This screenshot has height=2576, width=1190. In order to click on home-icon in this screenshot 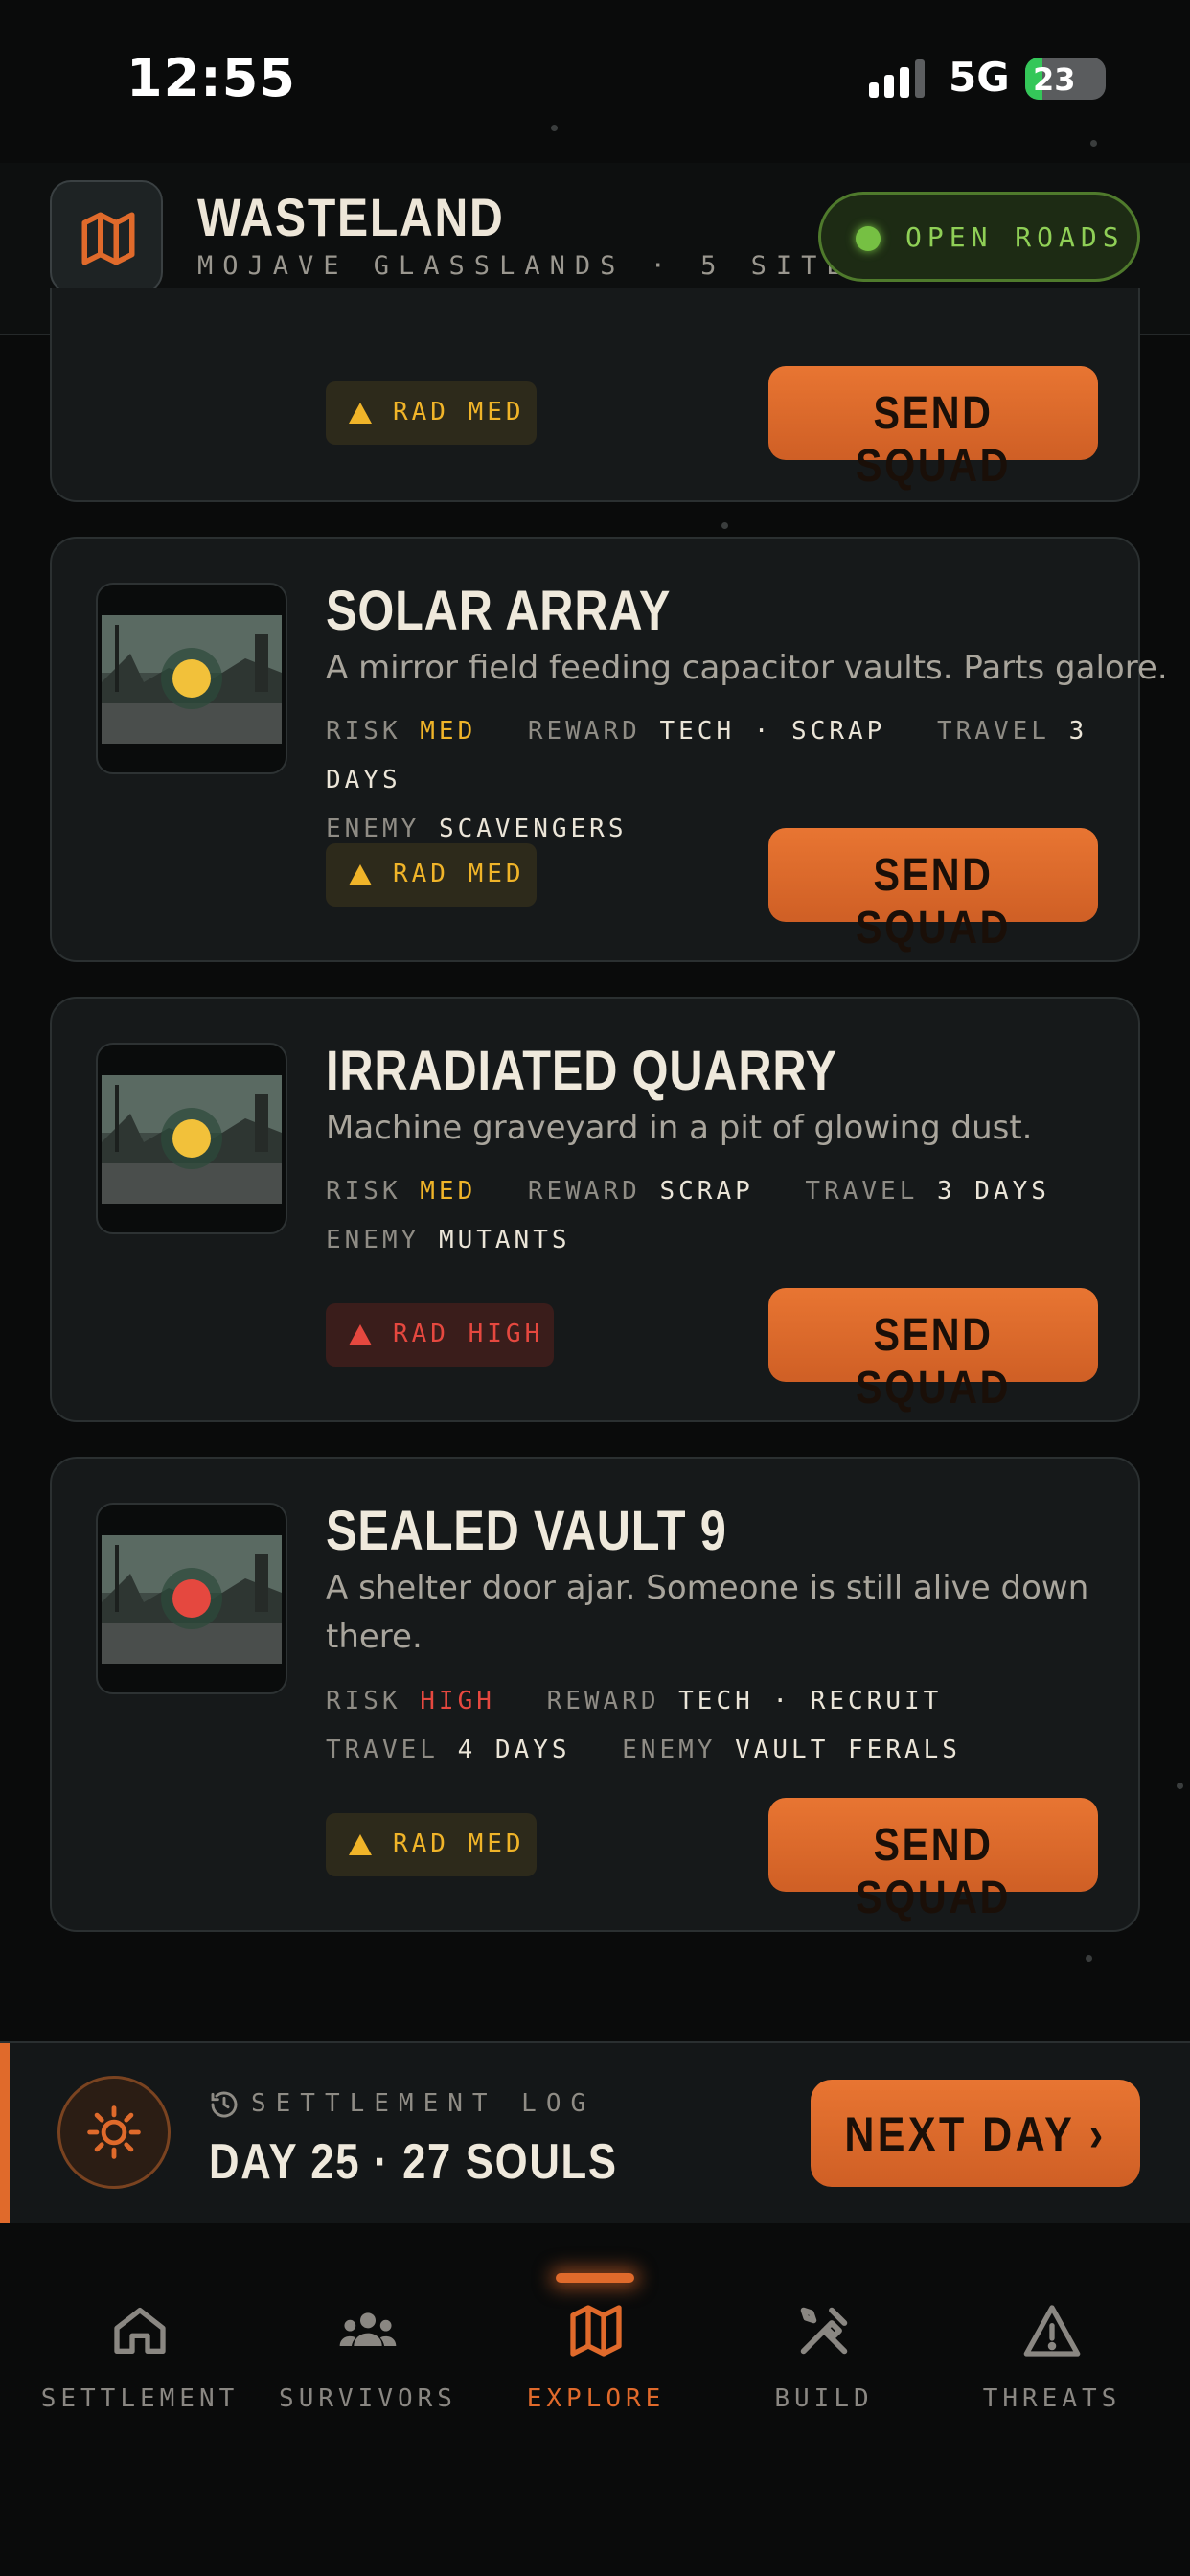, I will do `click(140, 2331)`.